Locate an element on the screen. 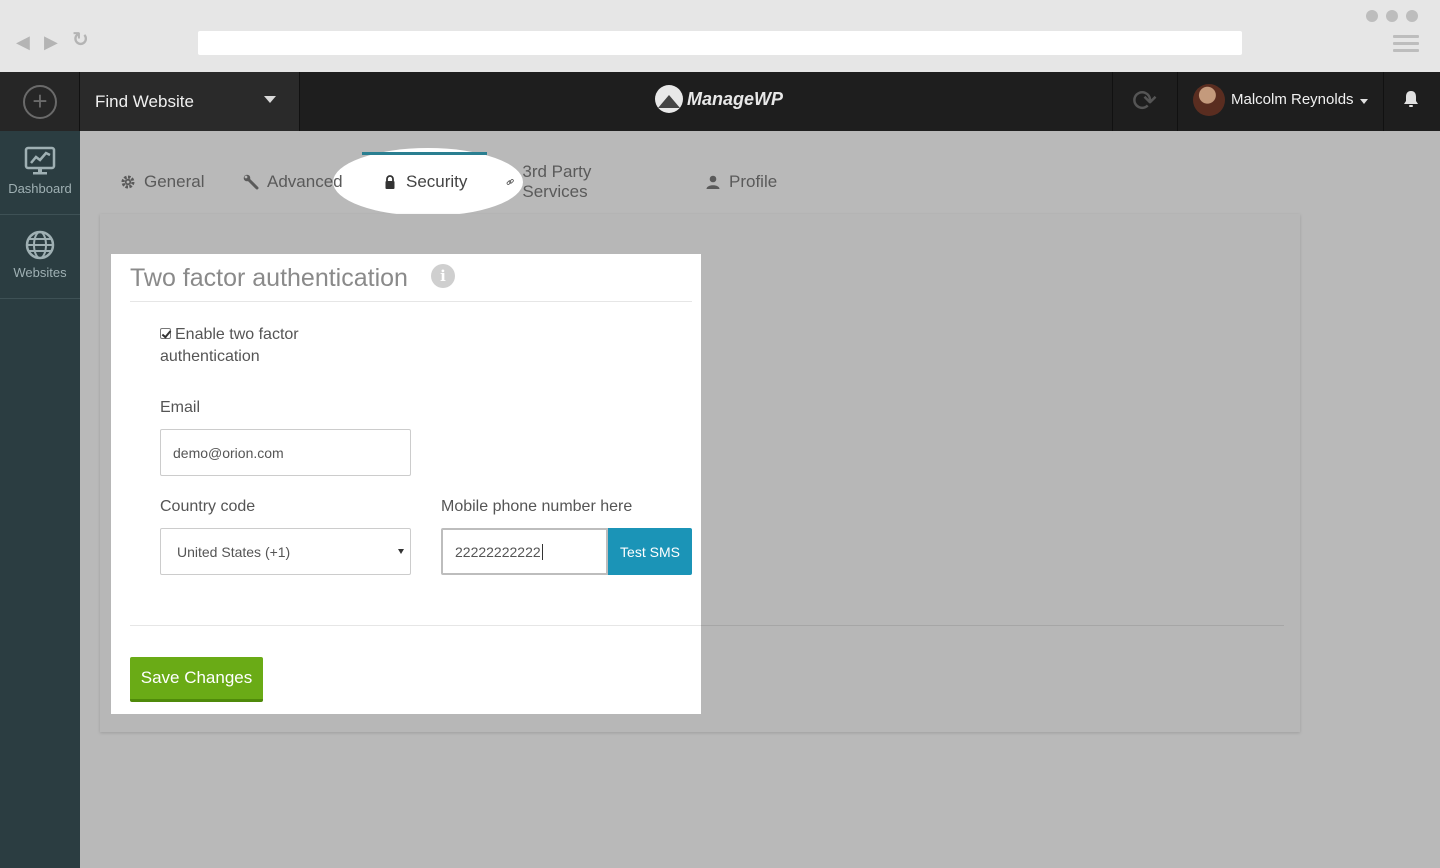  plus-circle-icon: + is located at coordinates (40, 102).